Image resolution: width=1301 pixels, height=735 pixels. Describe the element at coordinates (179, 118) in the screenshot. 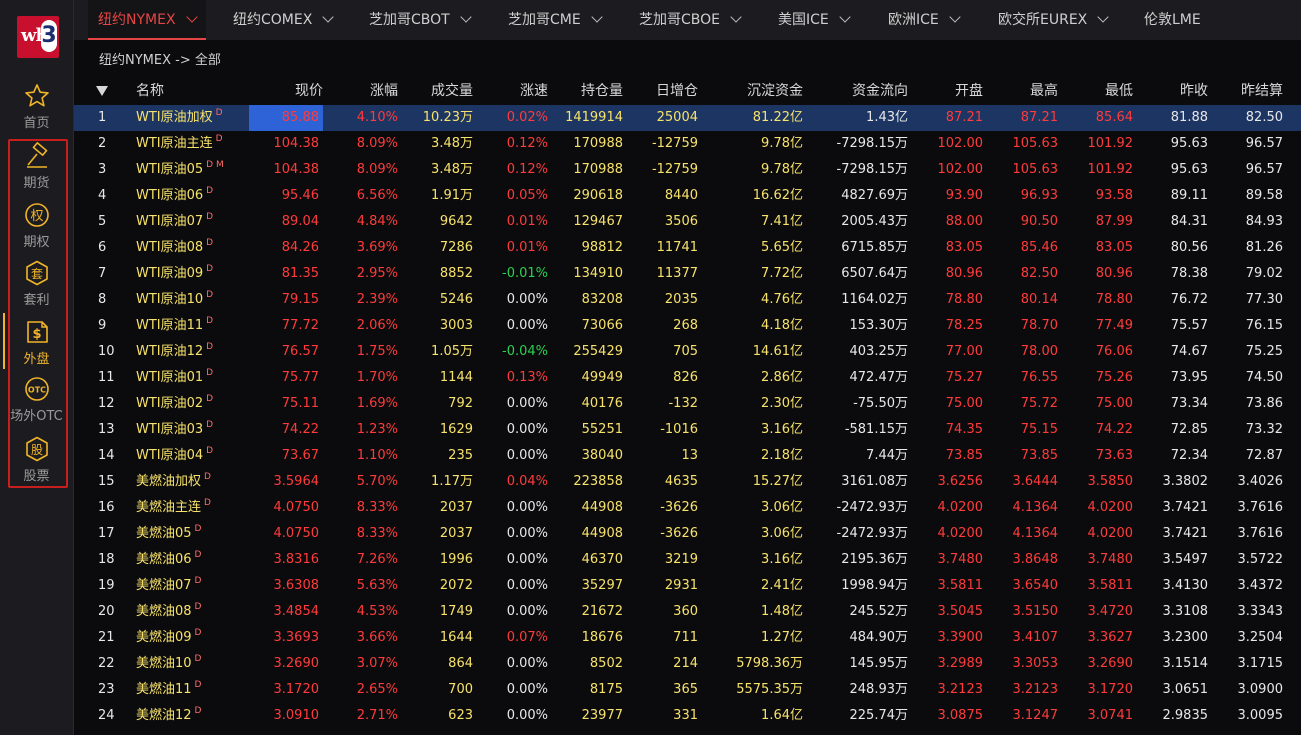

I see `contract-name: WTI原油加权 D` at that location.